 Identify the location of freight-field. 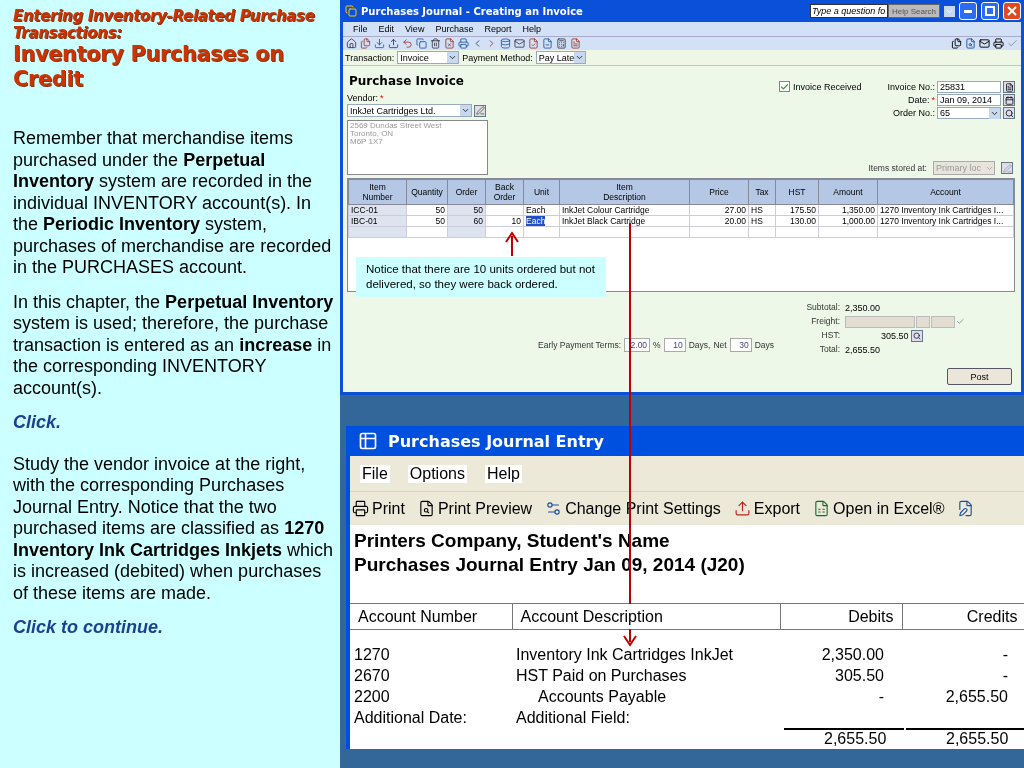
(880, 321).